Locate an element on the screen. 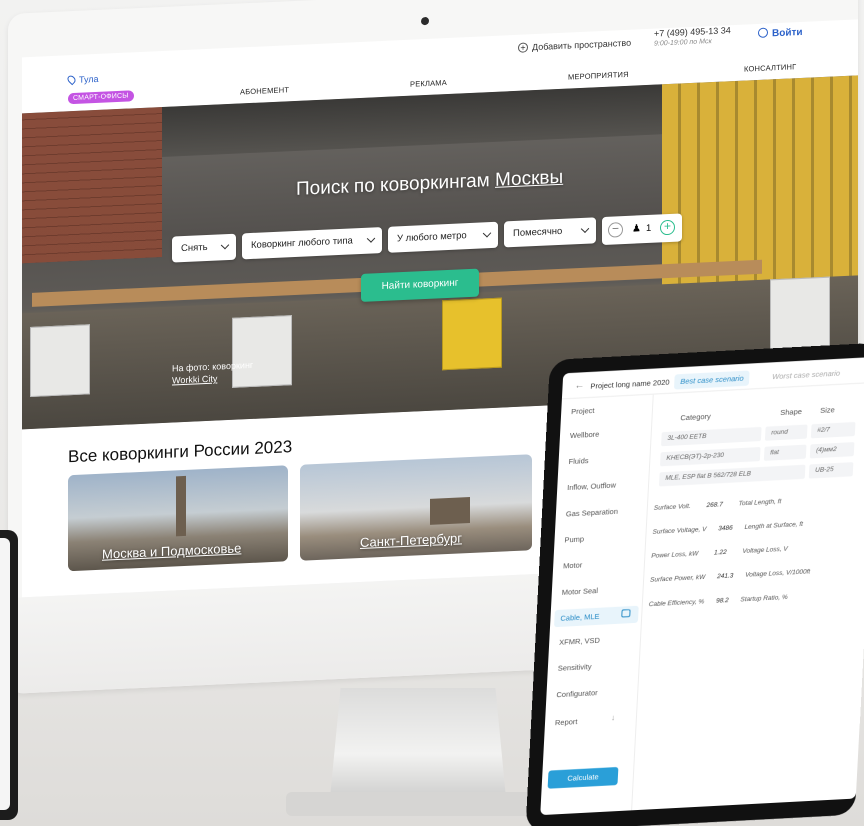 This screenshot has width=864, height=826. city-name: Тула is located at coordinates (89, 79).